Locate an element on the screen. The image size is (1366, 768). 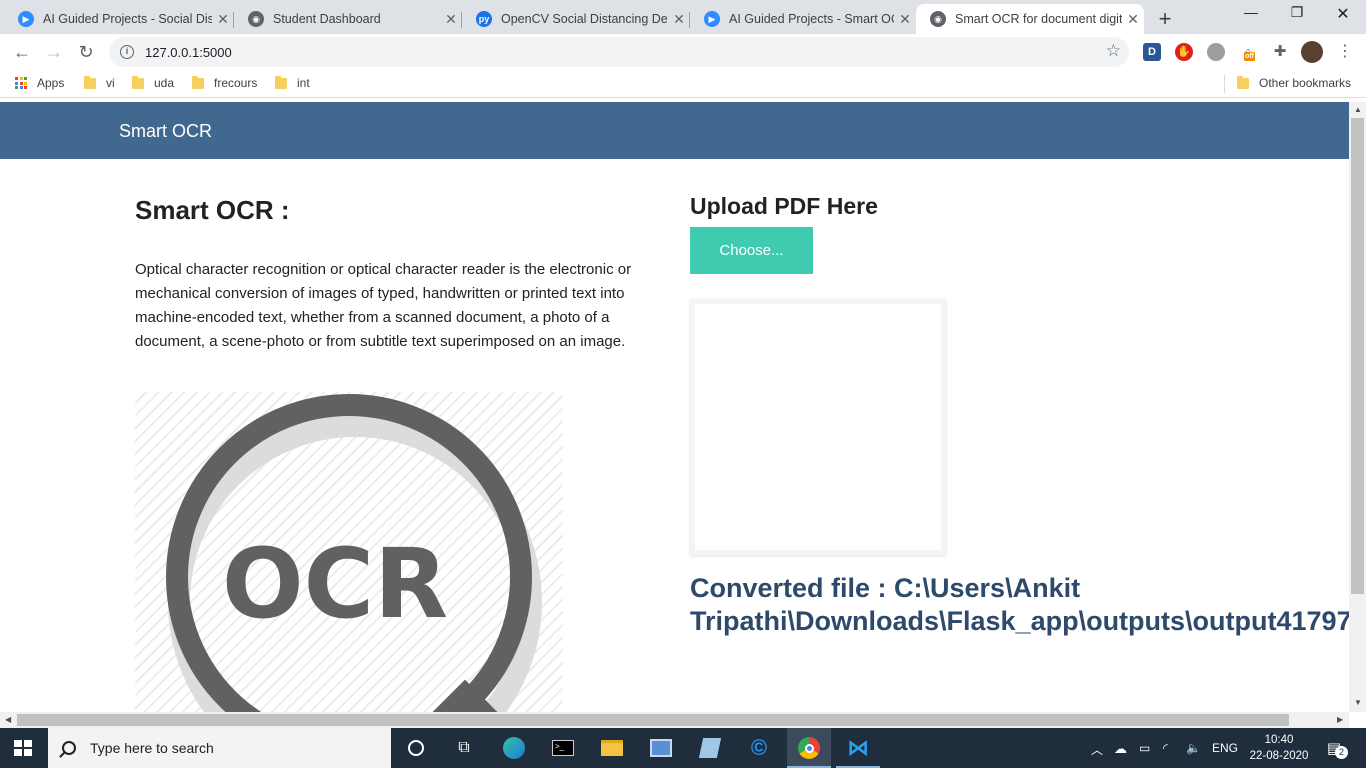
bookmark-apps: Apps is located at coordinates (39, 83).